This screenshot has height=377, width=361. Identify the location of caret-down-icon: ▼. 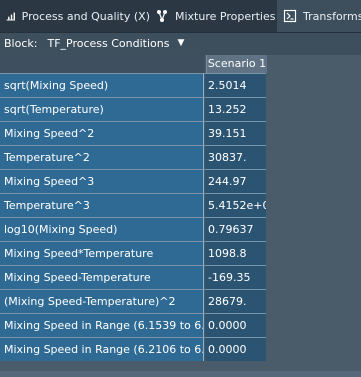
(180, 43).